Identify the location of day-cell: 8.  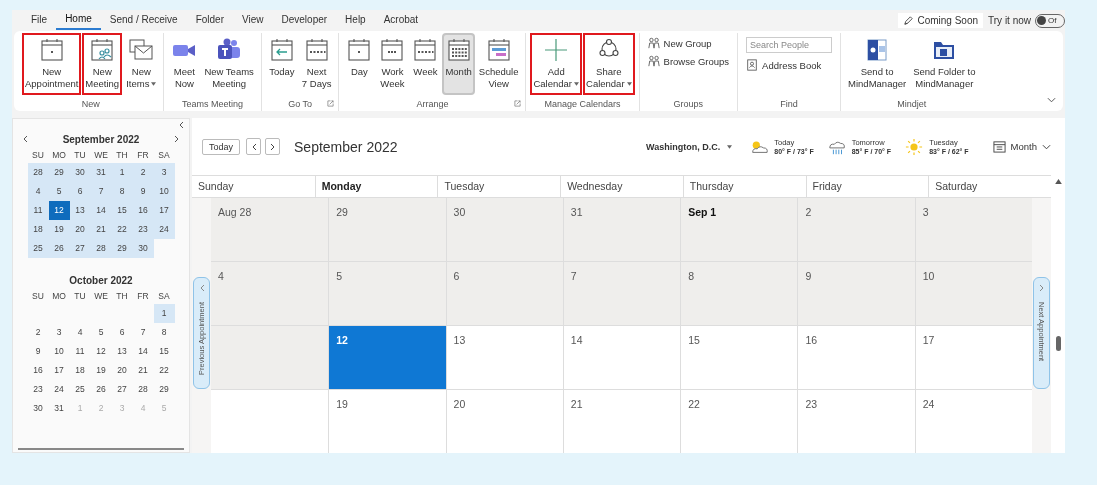
(739, 293).